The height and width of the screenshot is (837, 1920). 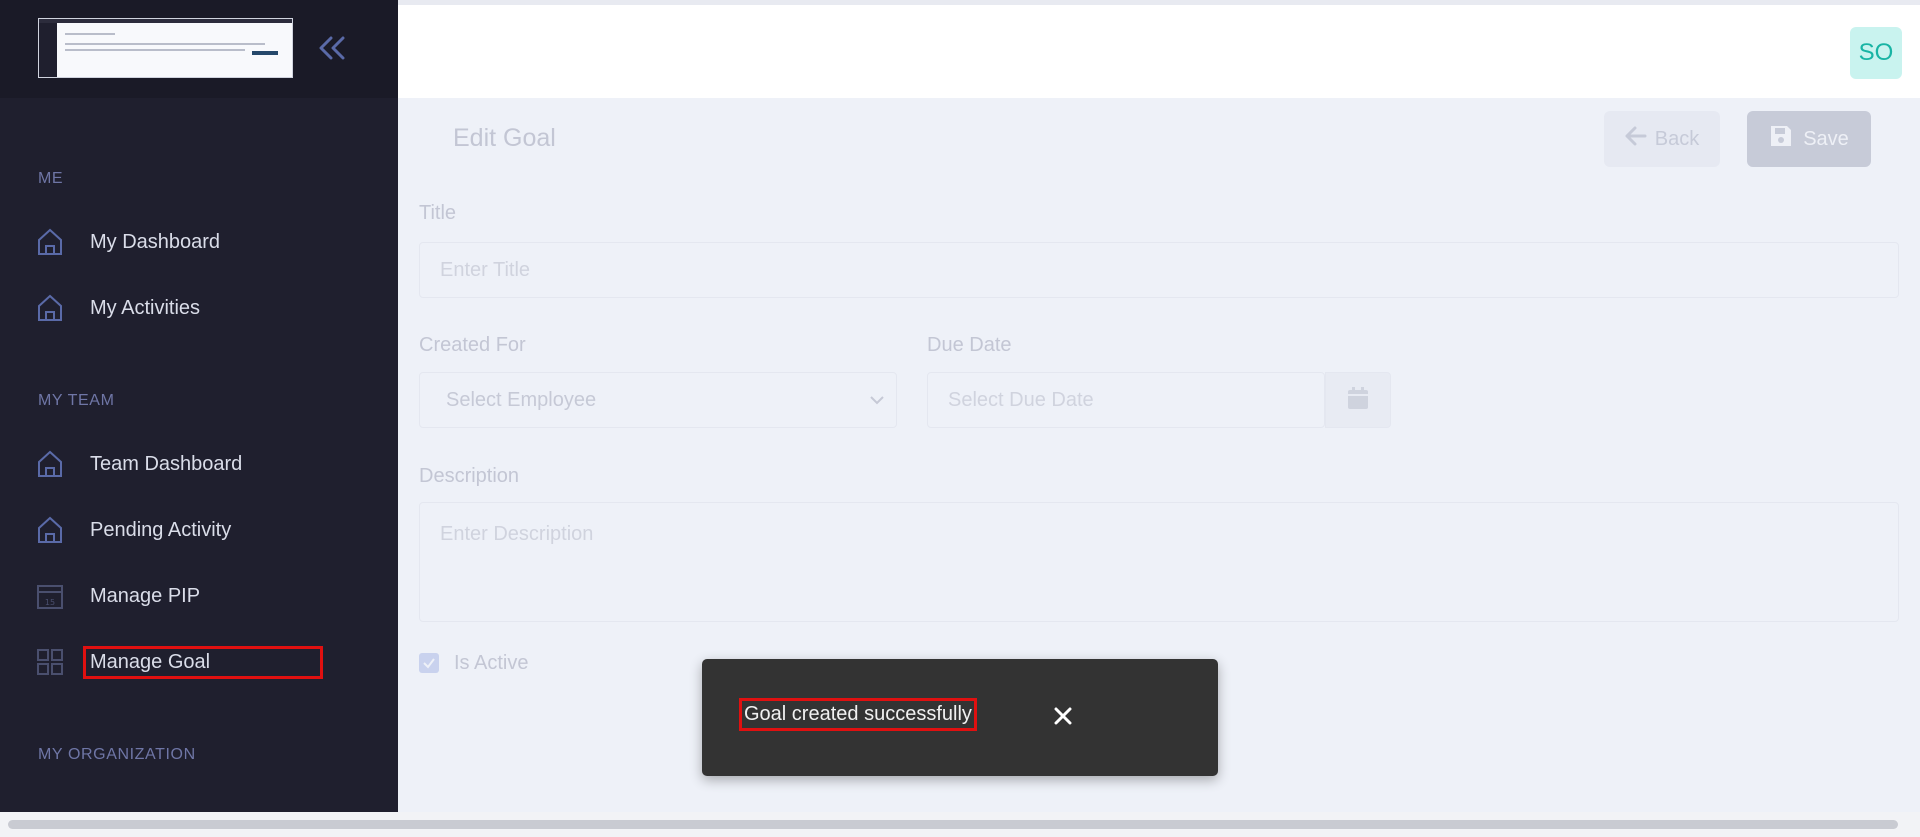 I want to click on page-title: Edit Goal, so click(x=504, y=138).